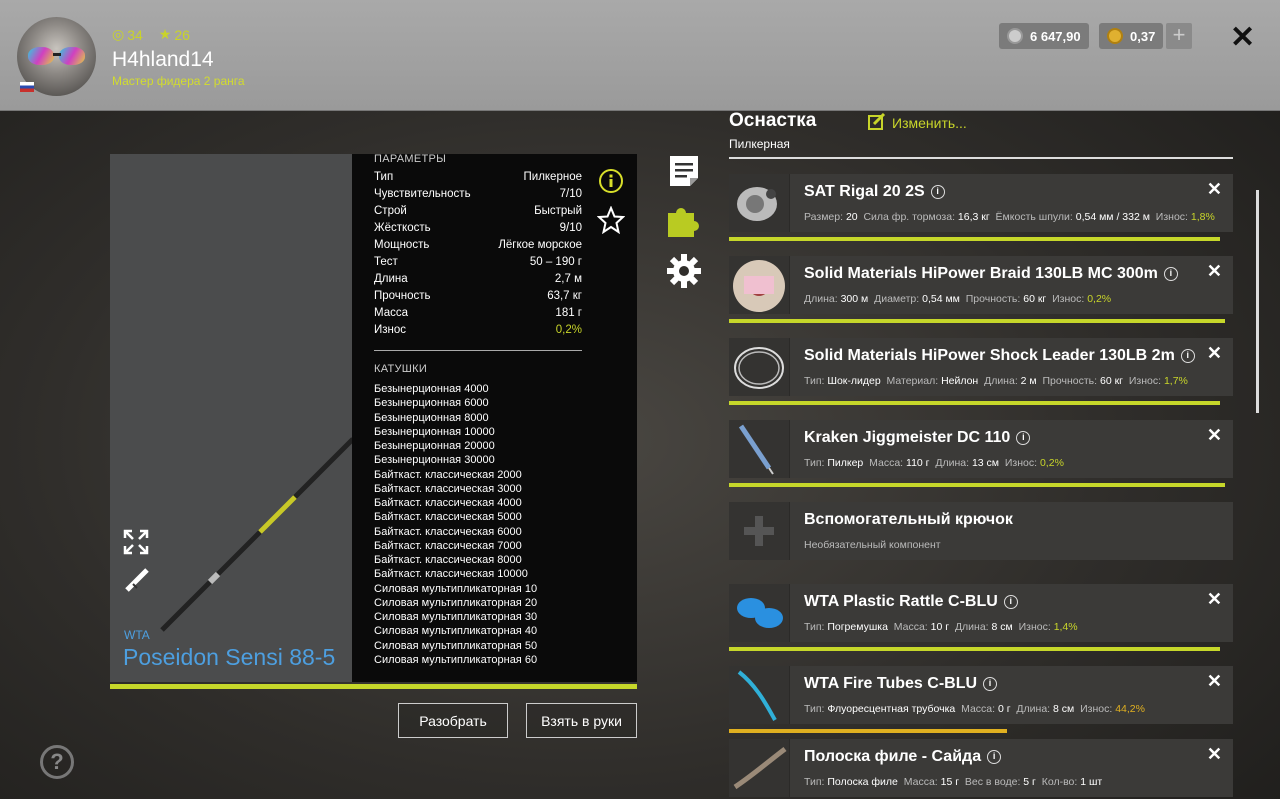 The image size is (1280, 799). What do you see at coordinates (136, 544) in the screenshot?
I see `expand-icon` at bounding box center [136, 544].